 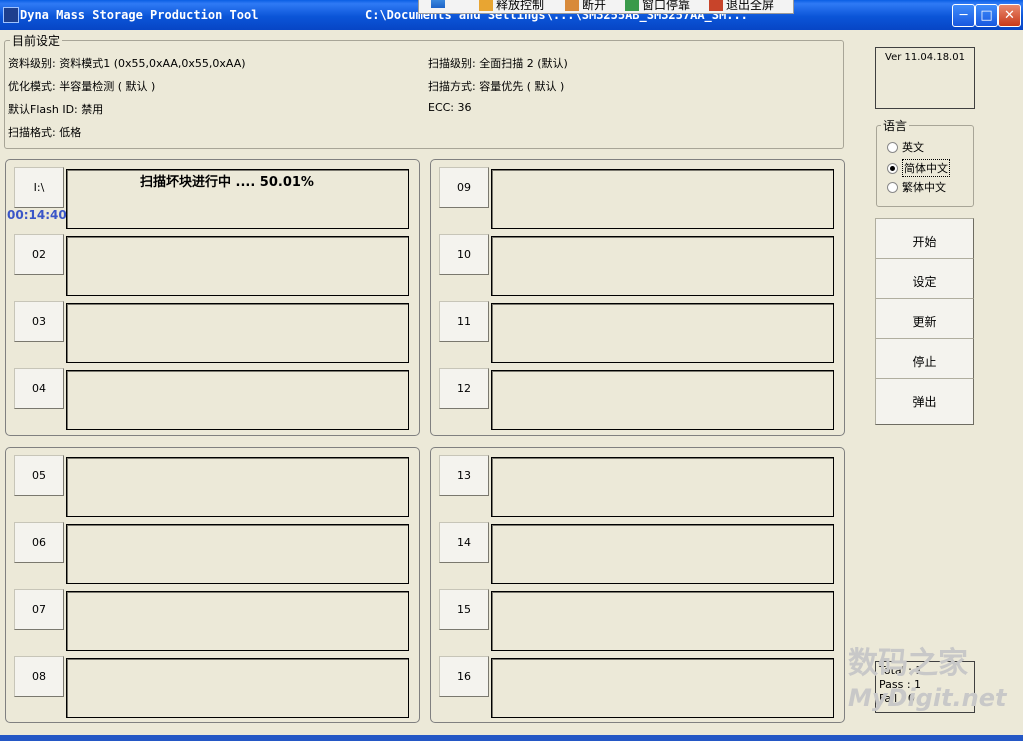 I want to click on language-option-traditional: 繁体中文, so click(x=916, y=187).